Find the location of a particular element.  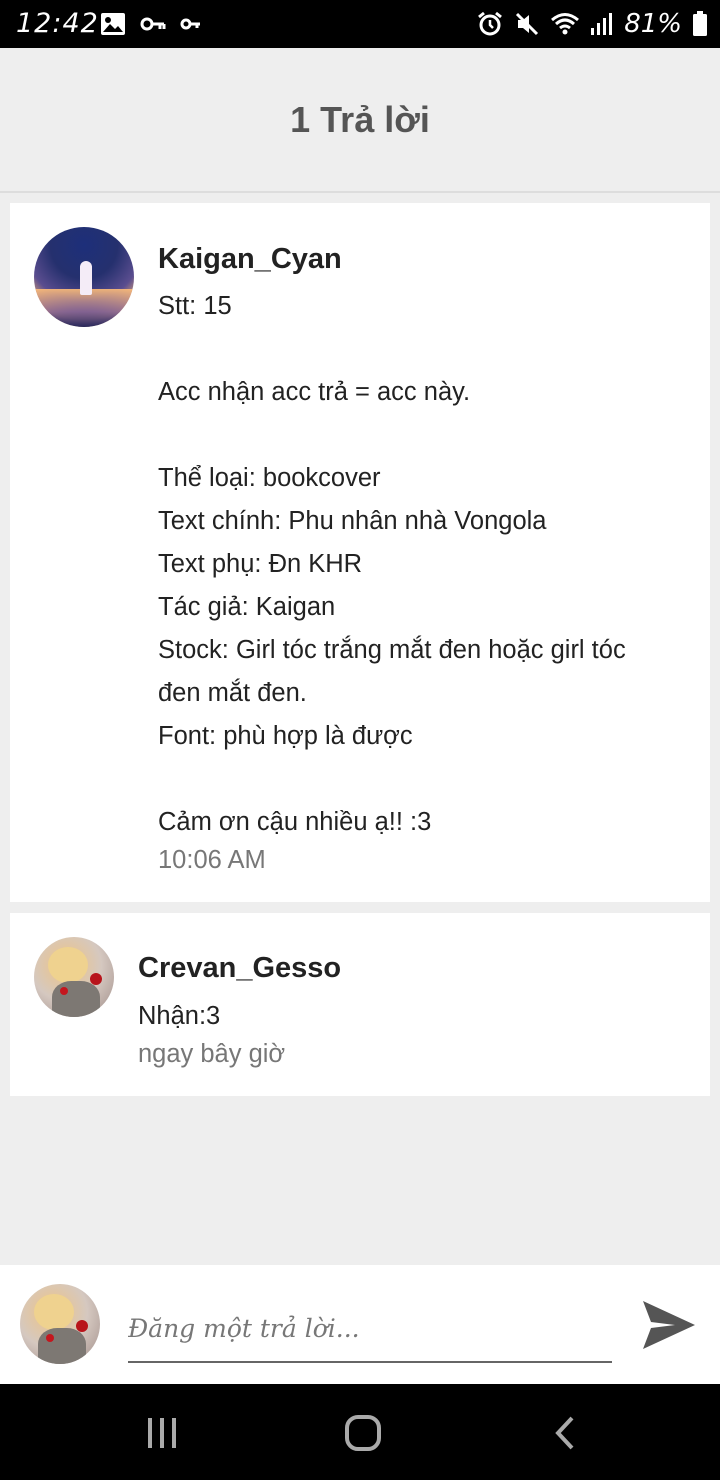

send-button is located at coordinates (669, 1325).